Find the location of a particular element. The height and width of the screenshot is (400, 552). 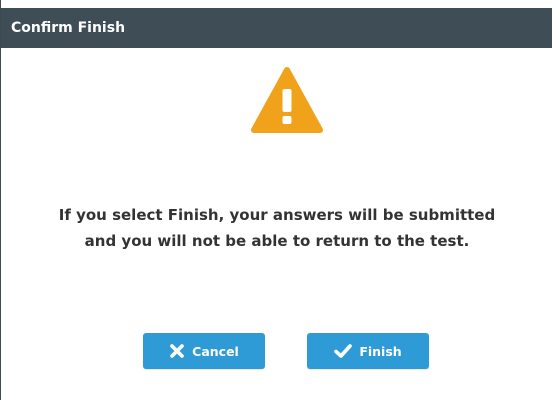

dialog-titlebar: Confirm Finish is located at coordinates (276, 28).